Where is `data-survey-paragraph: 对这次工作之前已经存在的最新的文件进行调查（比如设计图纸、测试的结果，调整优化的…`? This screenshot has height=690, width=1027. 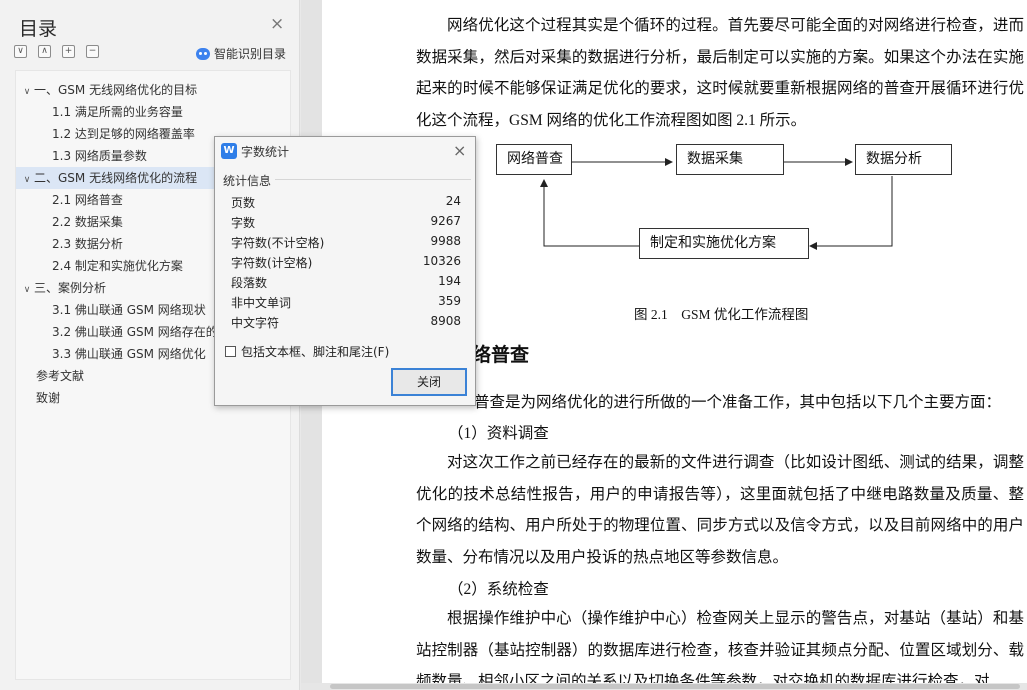
data-survey-paragraph: 对这次工作之前已经存在的最新的文件进行调查（比如设计图纸、测试的结果，调整优化的… is located at coordinates (720, 510).